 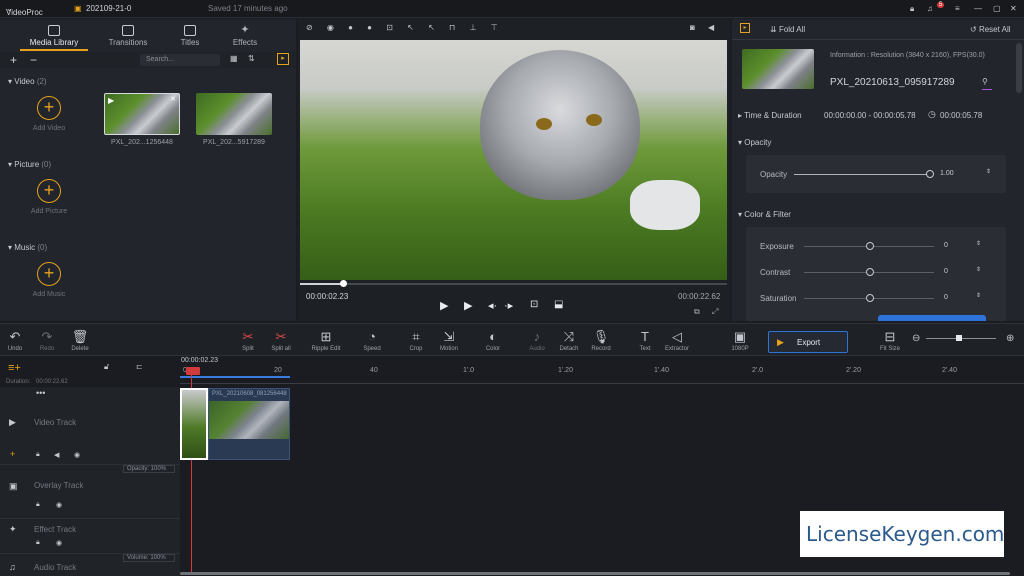 I want to click on opacity-header: ▾ Opacity, so click(x=754, y=142).